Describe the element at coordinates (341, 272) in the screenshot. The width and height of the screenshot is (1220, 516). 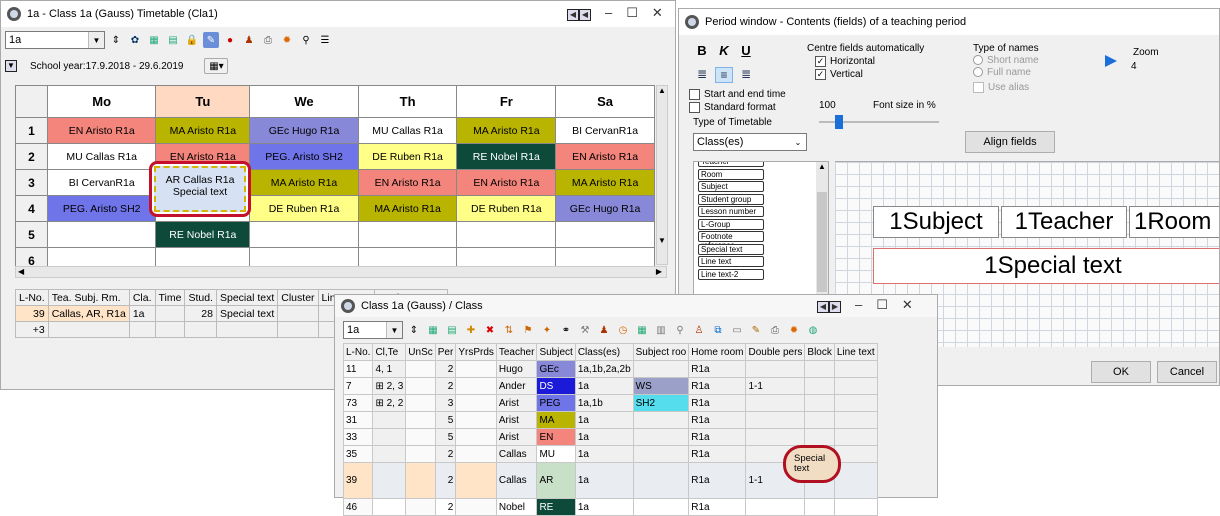
I see `horizontal-scrollbar: ◀ ▶` at that location.